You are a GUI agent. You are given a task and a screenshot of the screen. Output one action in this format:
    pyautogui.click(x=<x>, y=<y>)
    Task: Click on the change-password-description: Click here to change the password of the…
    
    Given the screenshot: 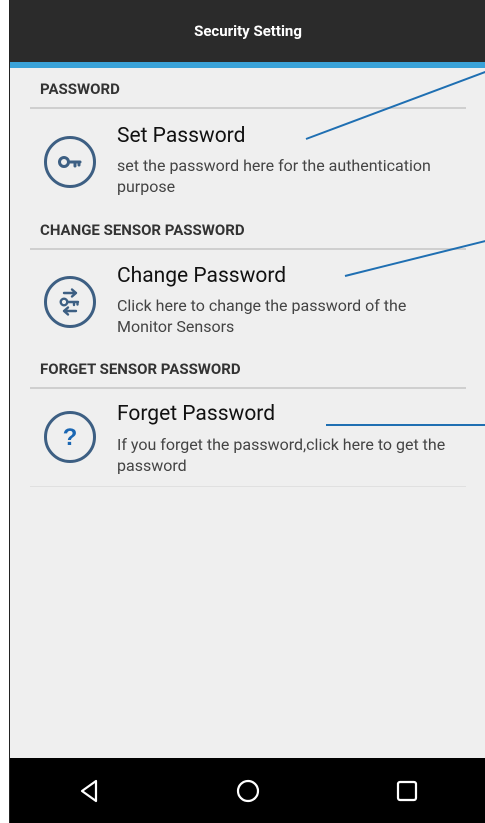 What is the action you would take?
    pyautogui.click(x=262, y=316)
    